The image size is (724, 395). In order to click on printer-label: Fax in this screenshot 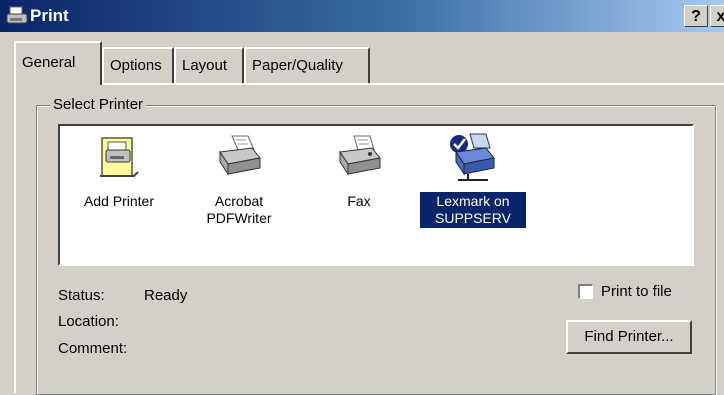, I will do `click(359, 201)`.